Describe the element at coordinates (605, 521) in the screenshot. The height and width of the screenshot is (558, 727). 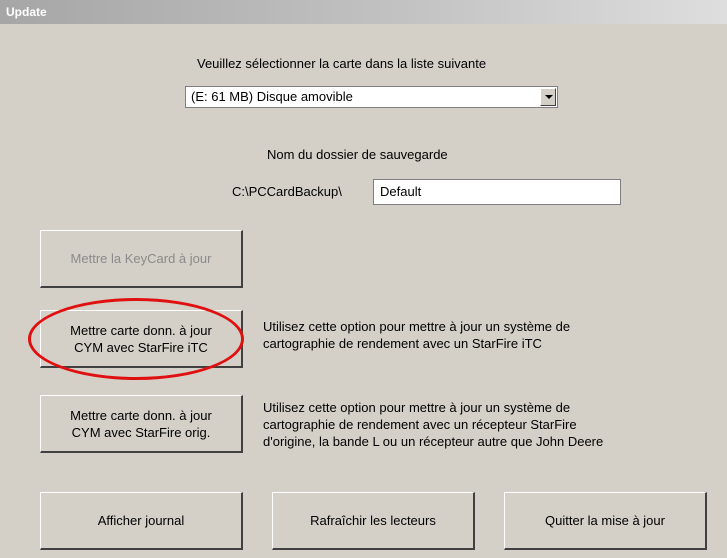
I see `quit-update-button: Quitter la mise à jour` at that location.